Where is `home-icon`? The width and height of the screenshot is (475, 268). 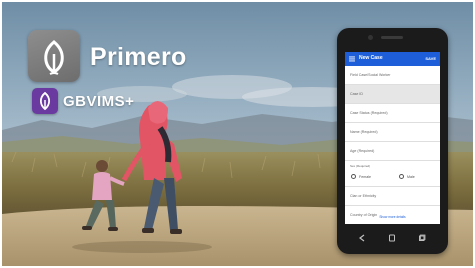
home-icon is located at coordinates (392, 238).